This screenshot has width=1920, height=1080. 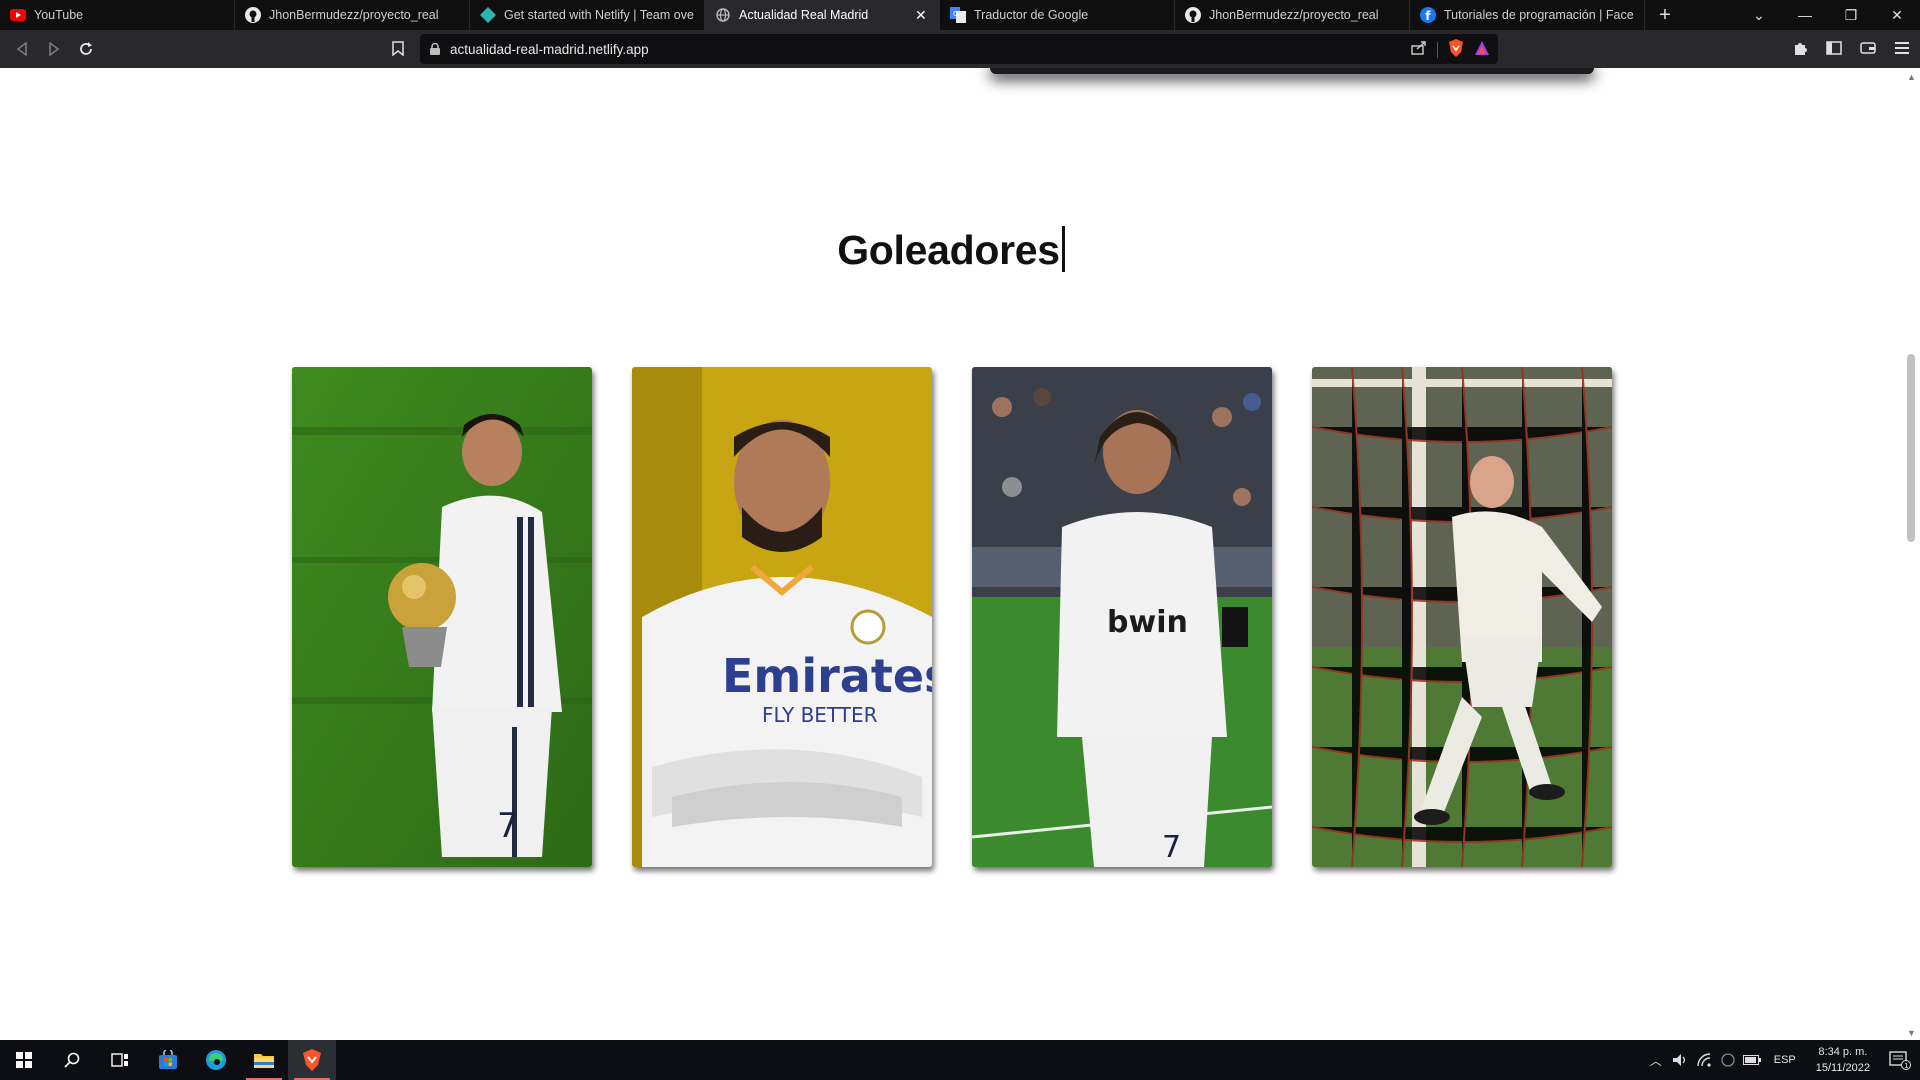 I want to click on close-tab-icon: ✕, so click(x=922, y=15).